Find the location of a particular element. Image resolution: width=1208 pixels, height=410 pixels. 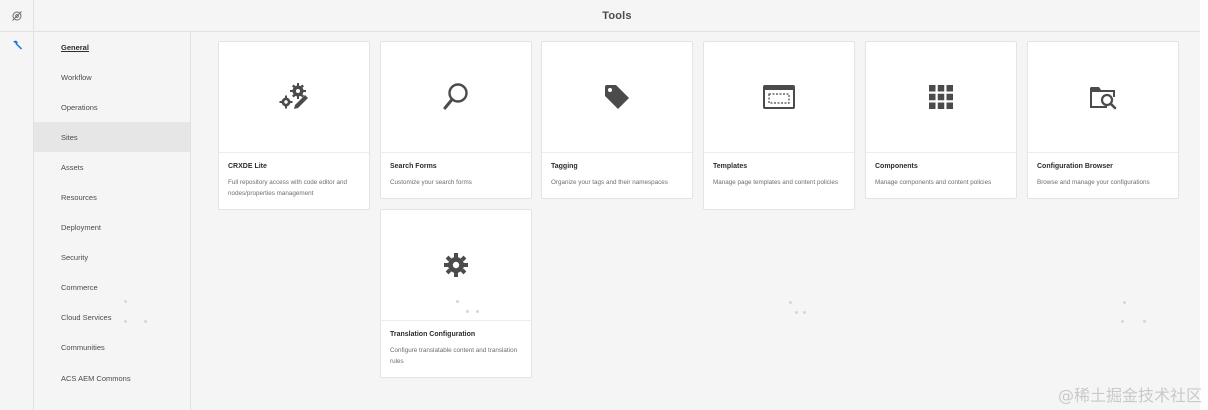

watermark: @稀土掘金技术社区 is located at coordinates (1129, 395).